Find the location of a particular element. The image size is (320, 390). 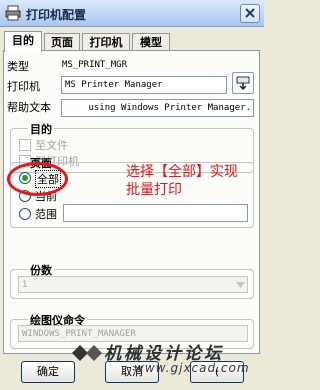

ok-button: 确定 is located at coordinates (48, 372).